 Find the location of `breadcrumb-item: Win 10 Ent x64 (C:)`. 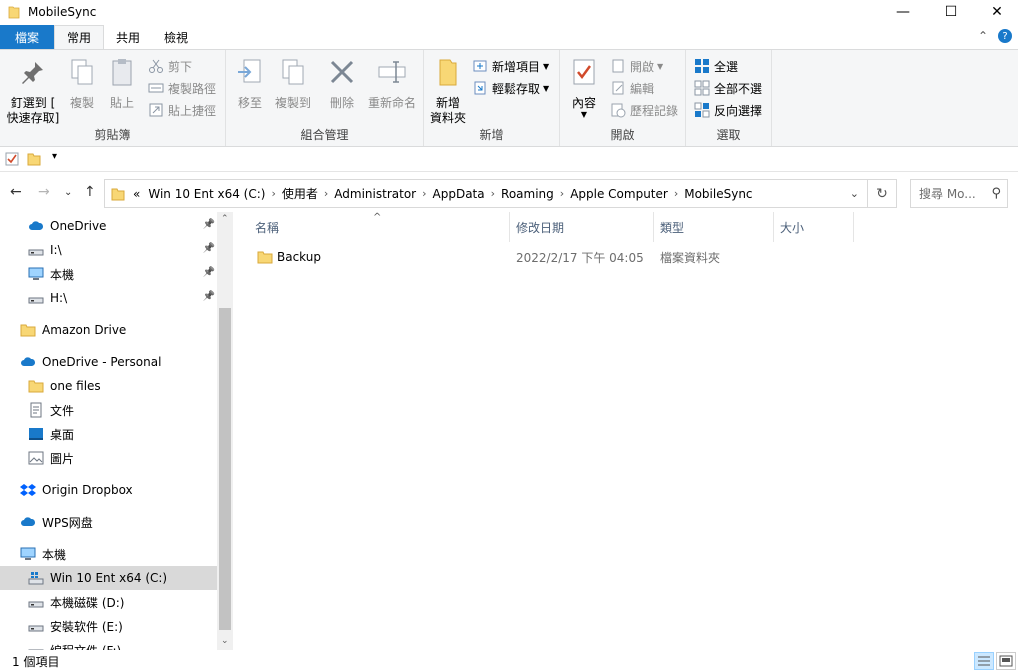

breadcrumb-item: Win 10 Ent x64 (C:) is located at coordinates (206, 194).